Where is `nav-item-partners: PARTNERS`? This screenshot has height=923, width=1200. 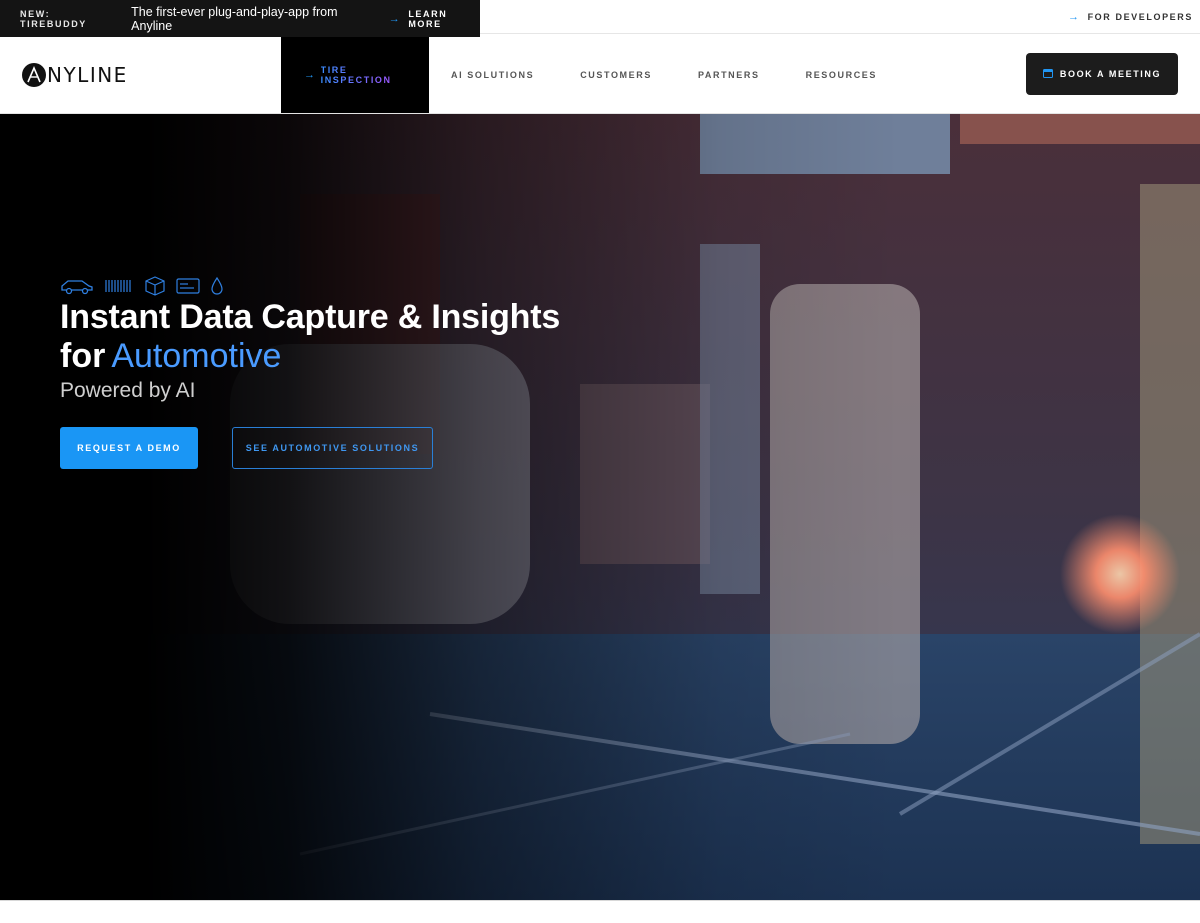 nav-item-partners: PARTNERS is located at coordinates (729, 75).